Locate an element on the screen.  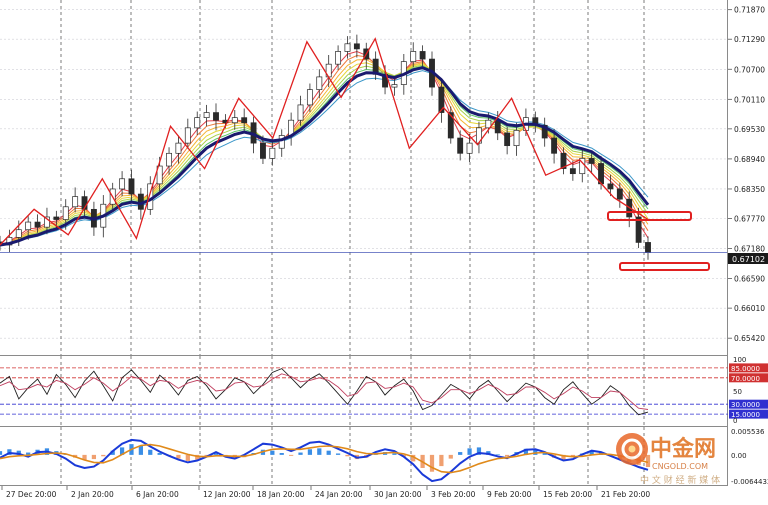
price-tick-label: 0.68940 is located at coordinates (749, 159).